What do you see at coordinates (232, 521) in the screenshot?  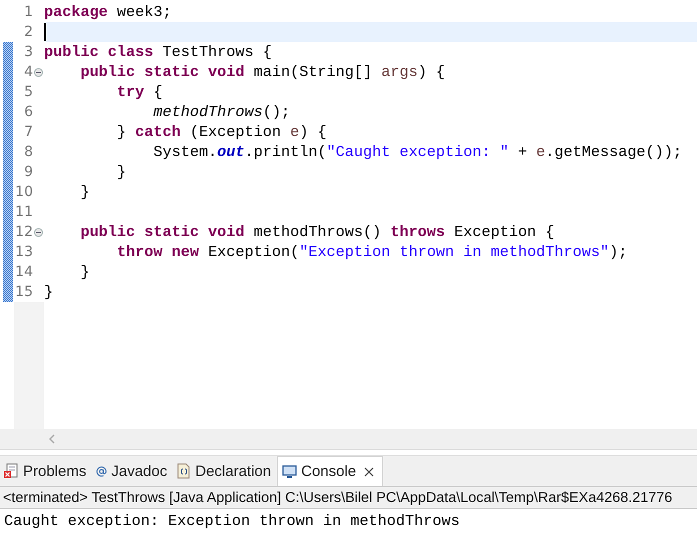 I see `console-output: Caught exception: Exception thrown in methodThrows` at bounding box center [232, 521].